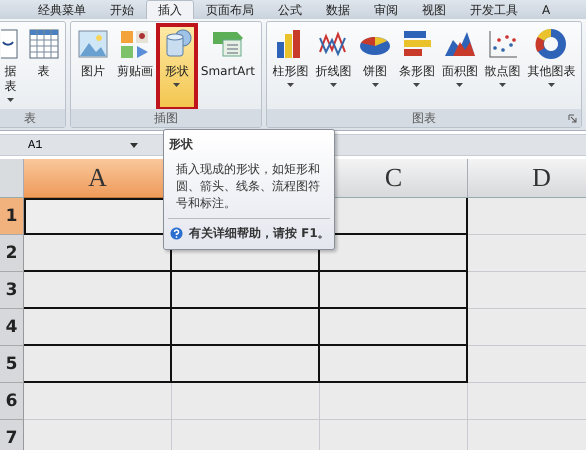  I want to click on row-header: 3, so click(12, 290).